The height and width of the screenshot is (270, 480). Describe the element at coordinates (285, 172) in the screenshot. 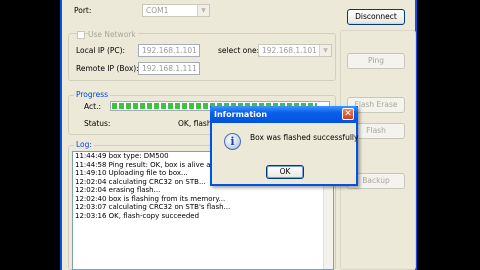

I see `ok-button: OK` at that location.